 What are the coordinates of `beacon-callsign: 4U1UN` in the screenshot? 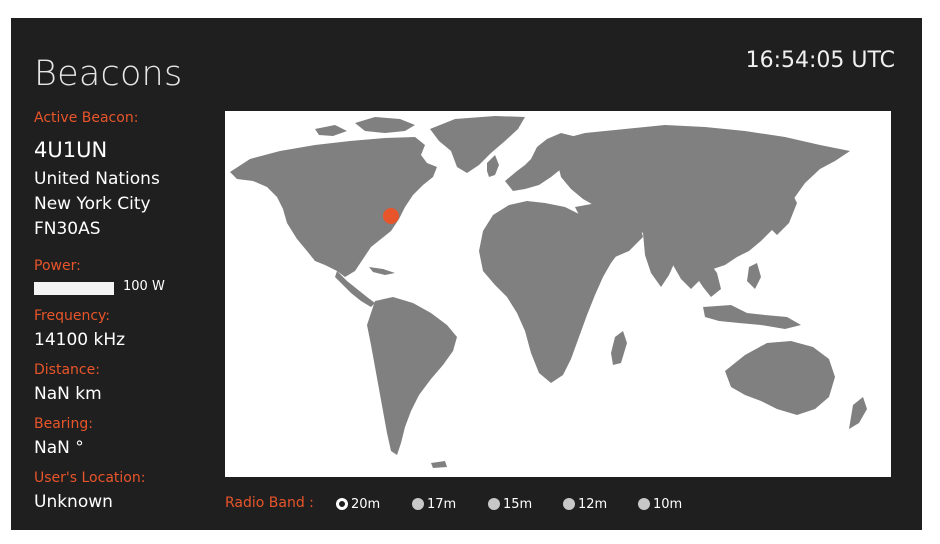 It's located at (71, 150).